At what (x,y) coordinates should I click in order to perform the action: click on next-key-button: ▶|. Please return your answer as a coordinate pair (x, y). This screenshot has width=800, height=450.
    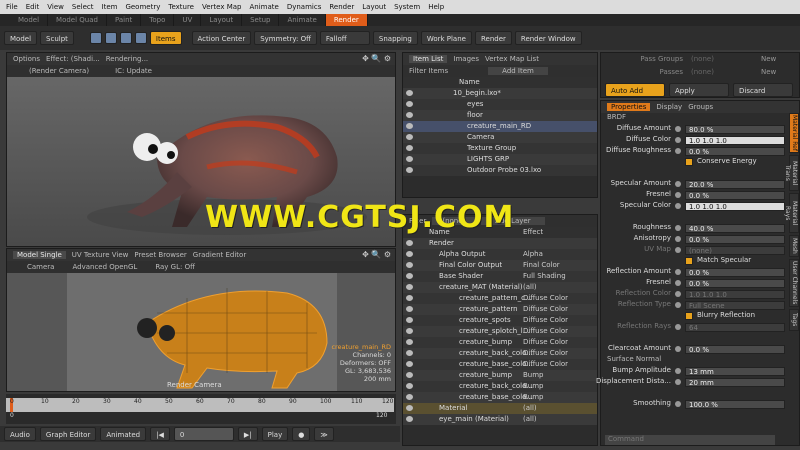
    Looking at the image, I should click on (247, 434).